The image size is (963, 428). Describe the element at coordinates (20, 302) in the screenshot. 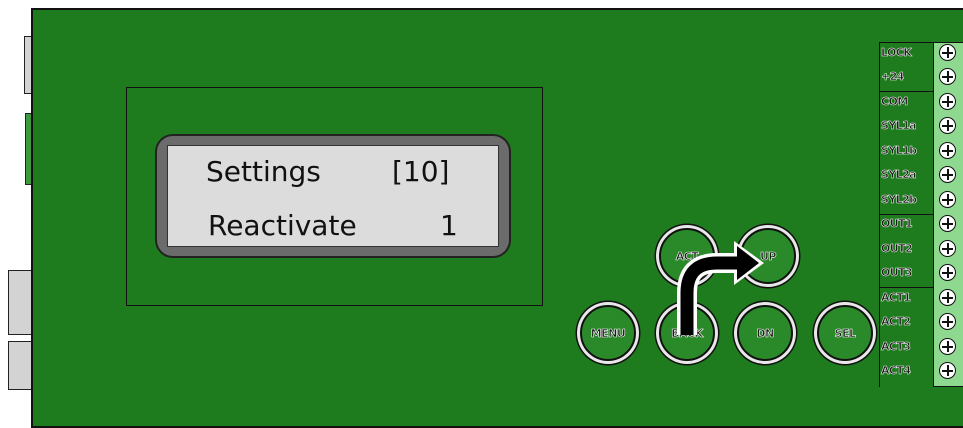

I see `side-connector-lower` at that location.